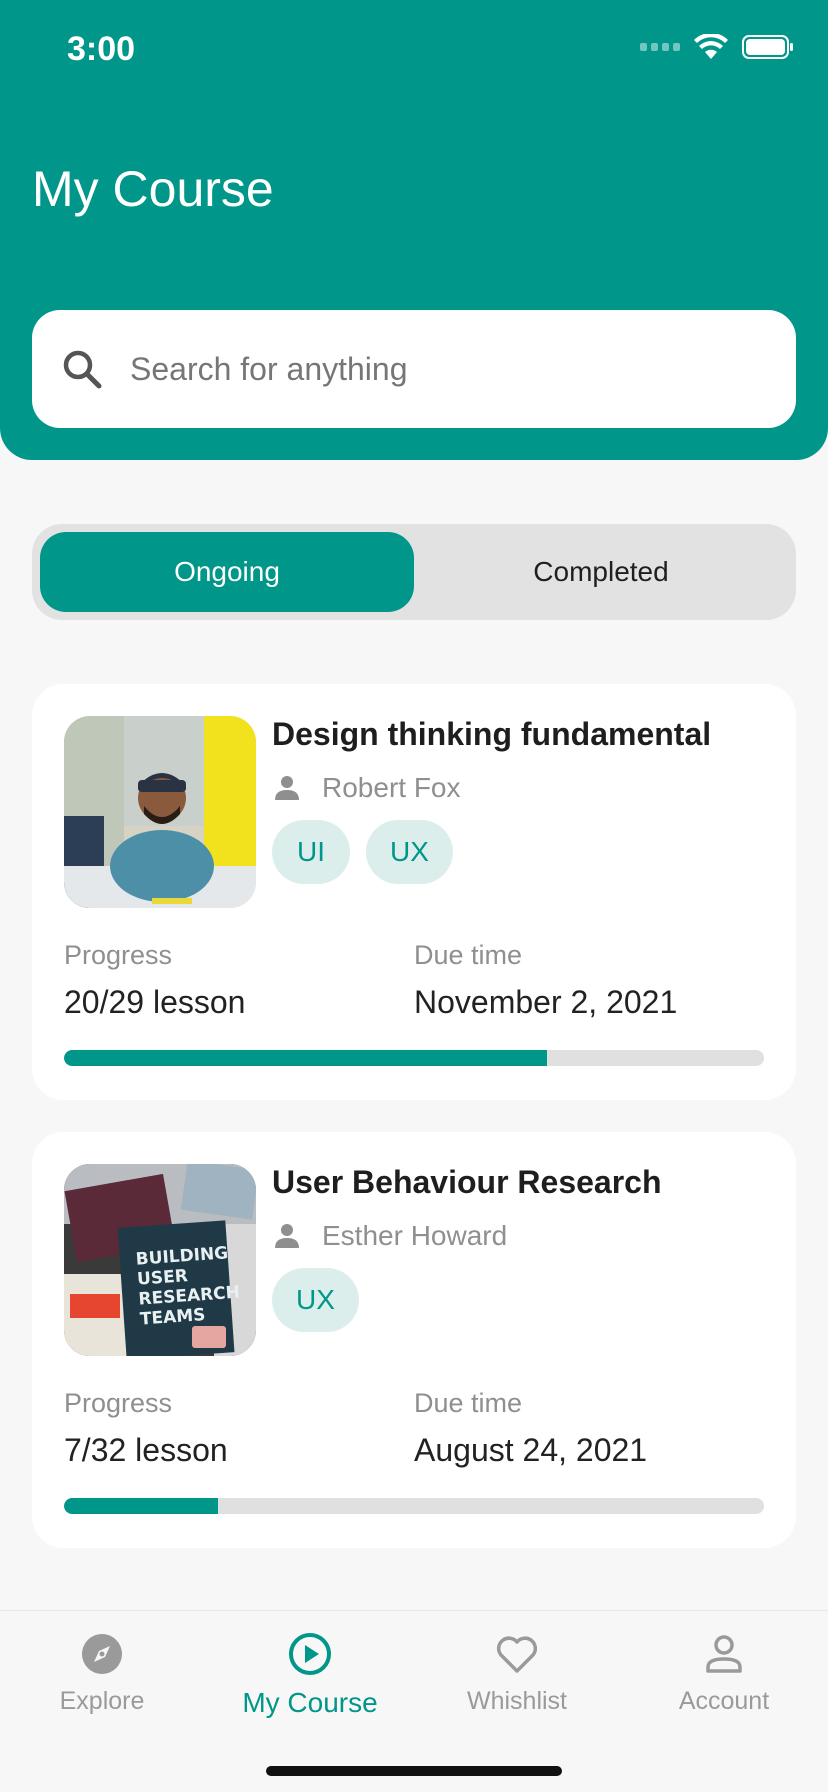 This screenshot has width=828, height=1792. What do you see at coordinates (155, 1002) in the screenshot?
I see `progress-value: 20/29 lesson` at bounding box center [155, 1002].